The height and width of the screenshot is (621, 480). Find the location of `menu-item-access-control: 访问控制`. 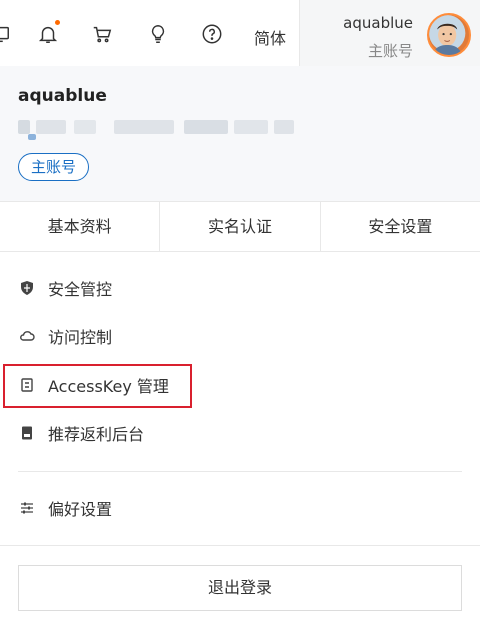

menu-item-access-control: 访问控制 is located at coordinates (65, 336).